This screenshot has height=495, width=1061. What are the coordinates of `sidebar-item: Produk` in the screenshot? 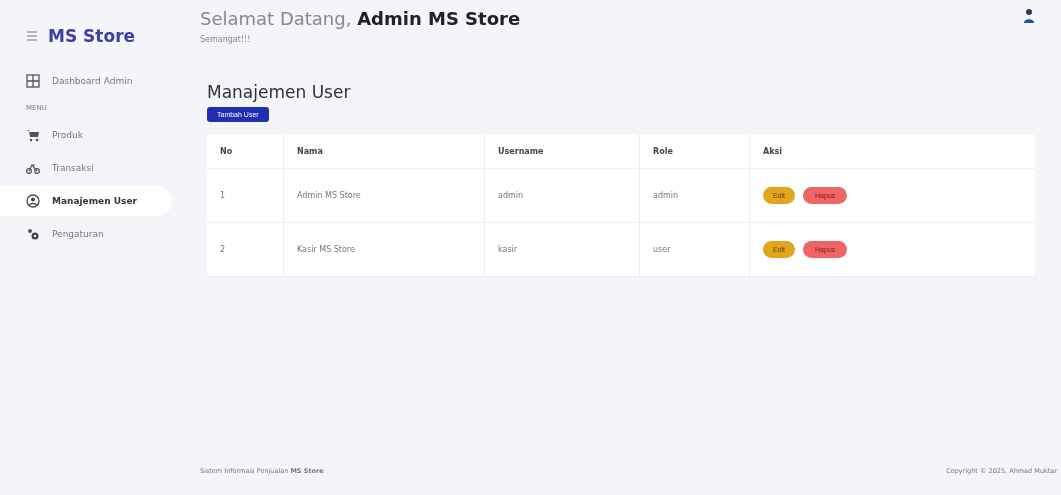 It's located at (86, 135).